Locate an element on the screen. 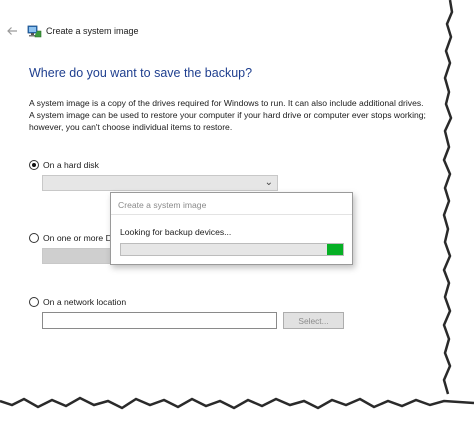 The image size is (474, 441). backup-app-icon is located at coordinates (34, 31).